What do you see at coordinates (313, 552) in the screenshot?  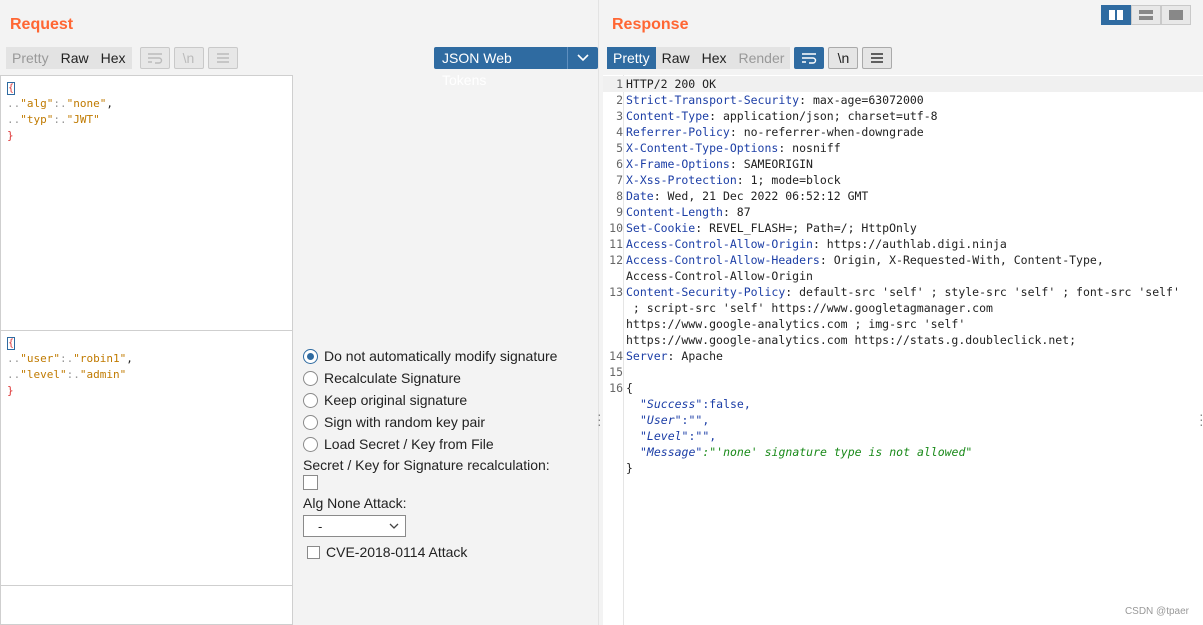 I see `checkbox-icon` at bounding box center [313, 552].